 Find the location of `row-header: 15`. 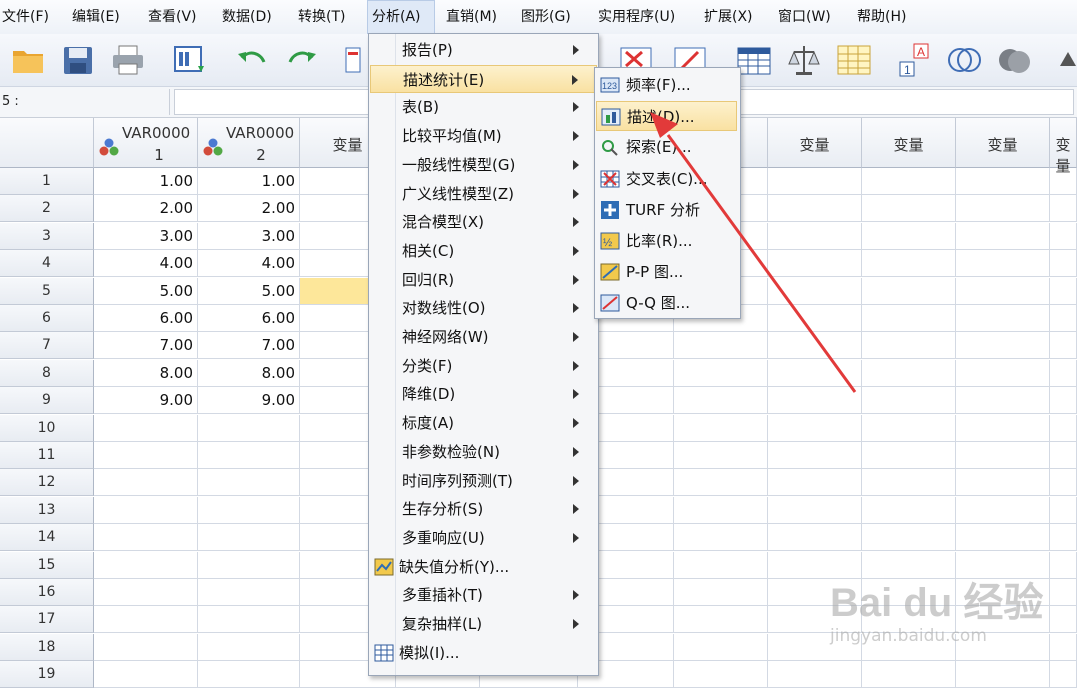

row-header: 15 is located at coordinates (47, 565).